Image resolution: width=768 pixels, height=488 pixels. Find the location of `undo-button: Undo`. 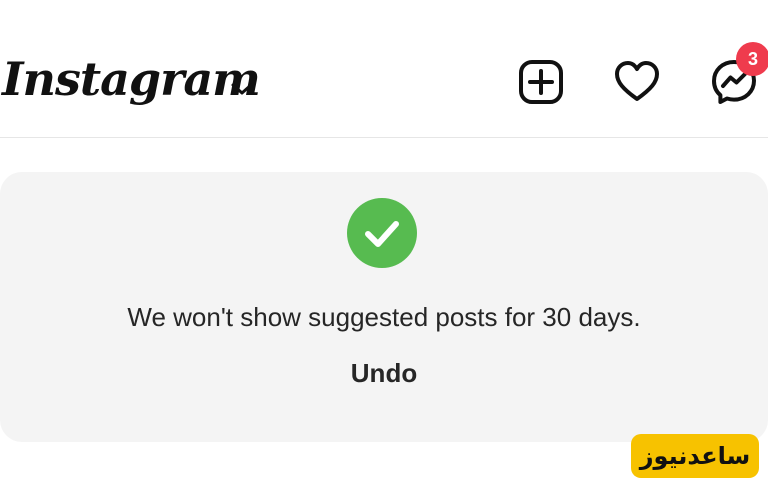

undo-button: Undo is located at coordinates (384, 373).